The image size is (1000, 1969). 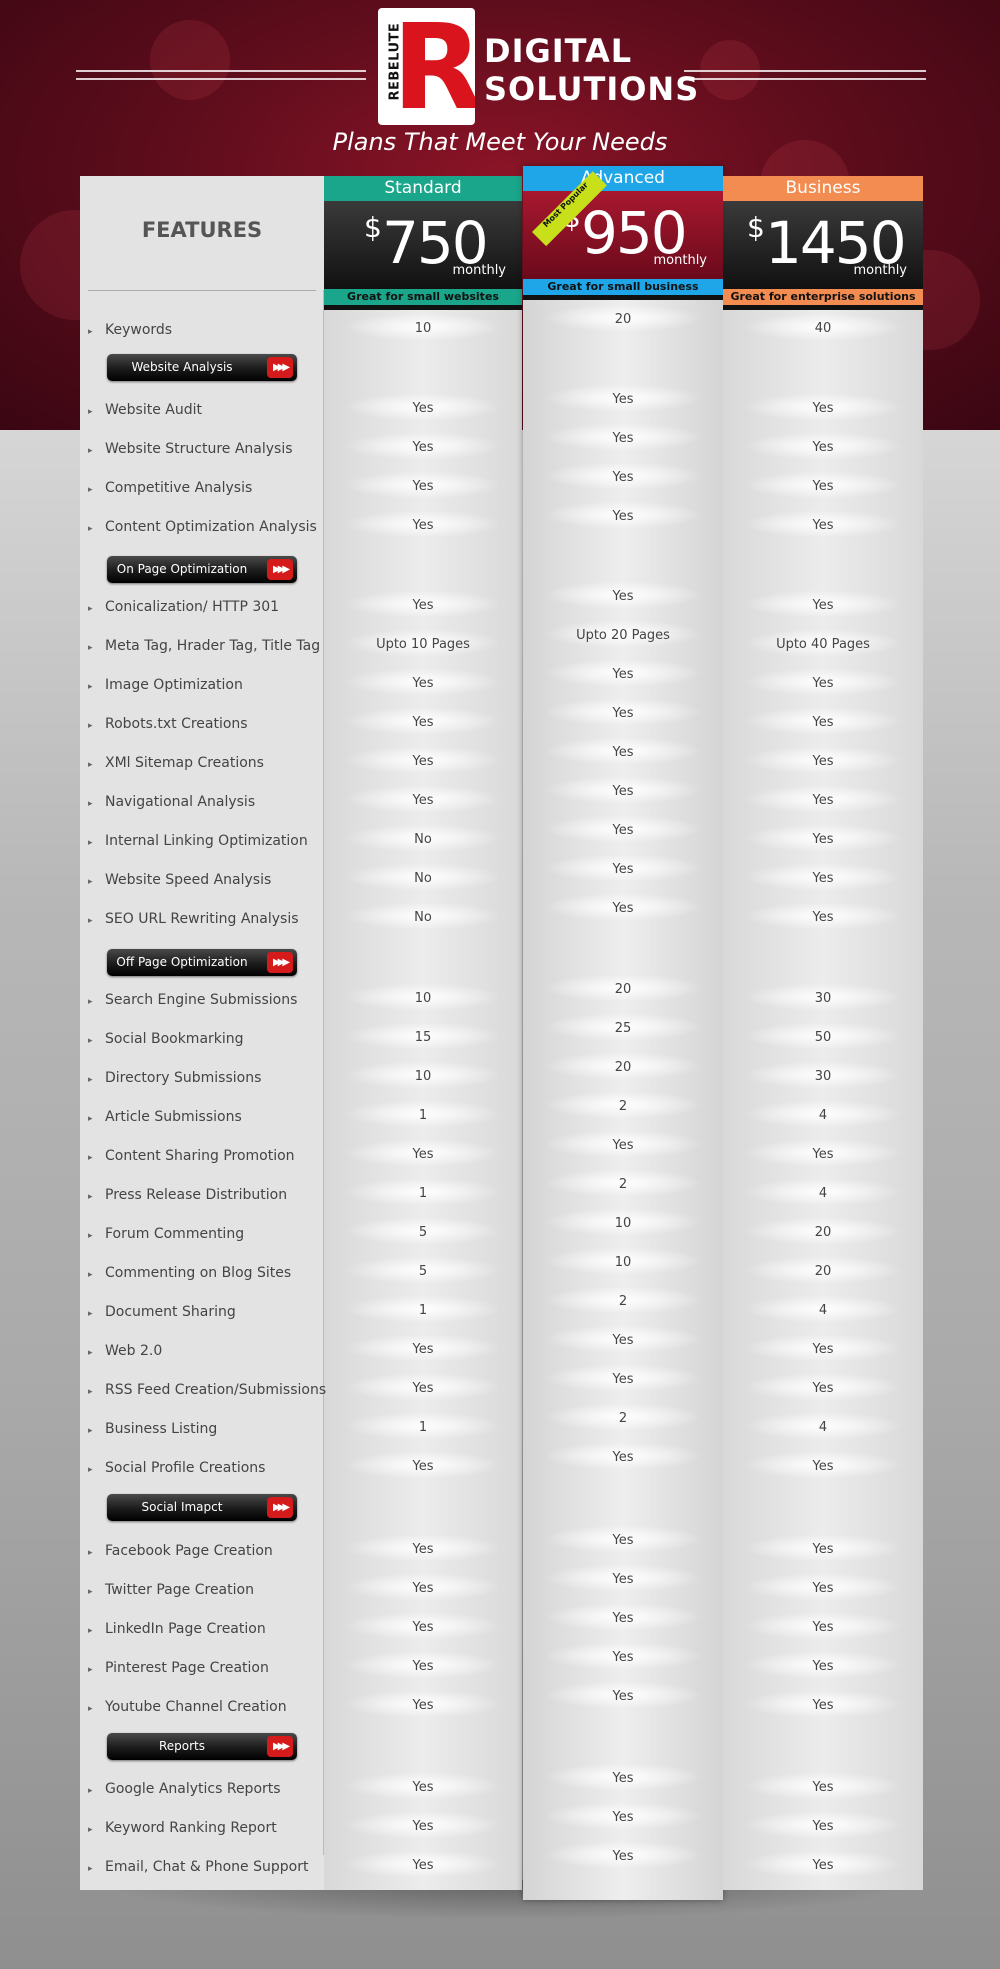 I want to click on feature-label-text: LinkedIn Page Creation, so click(x=185, y=1629).